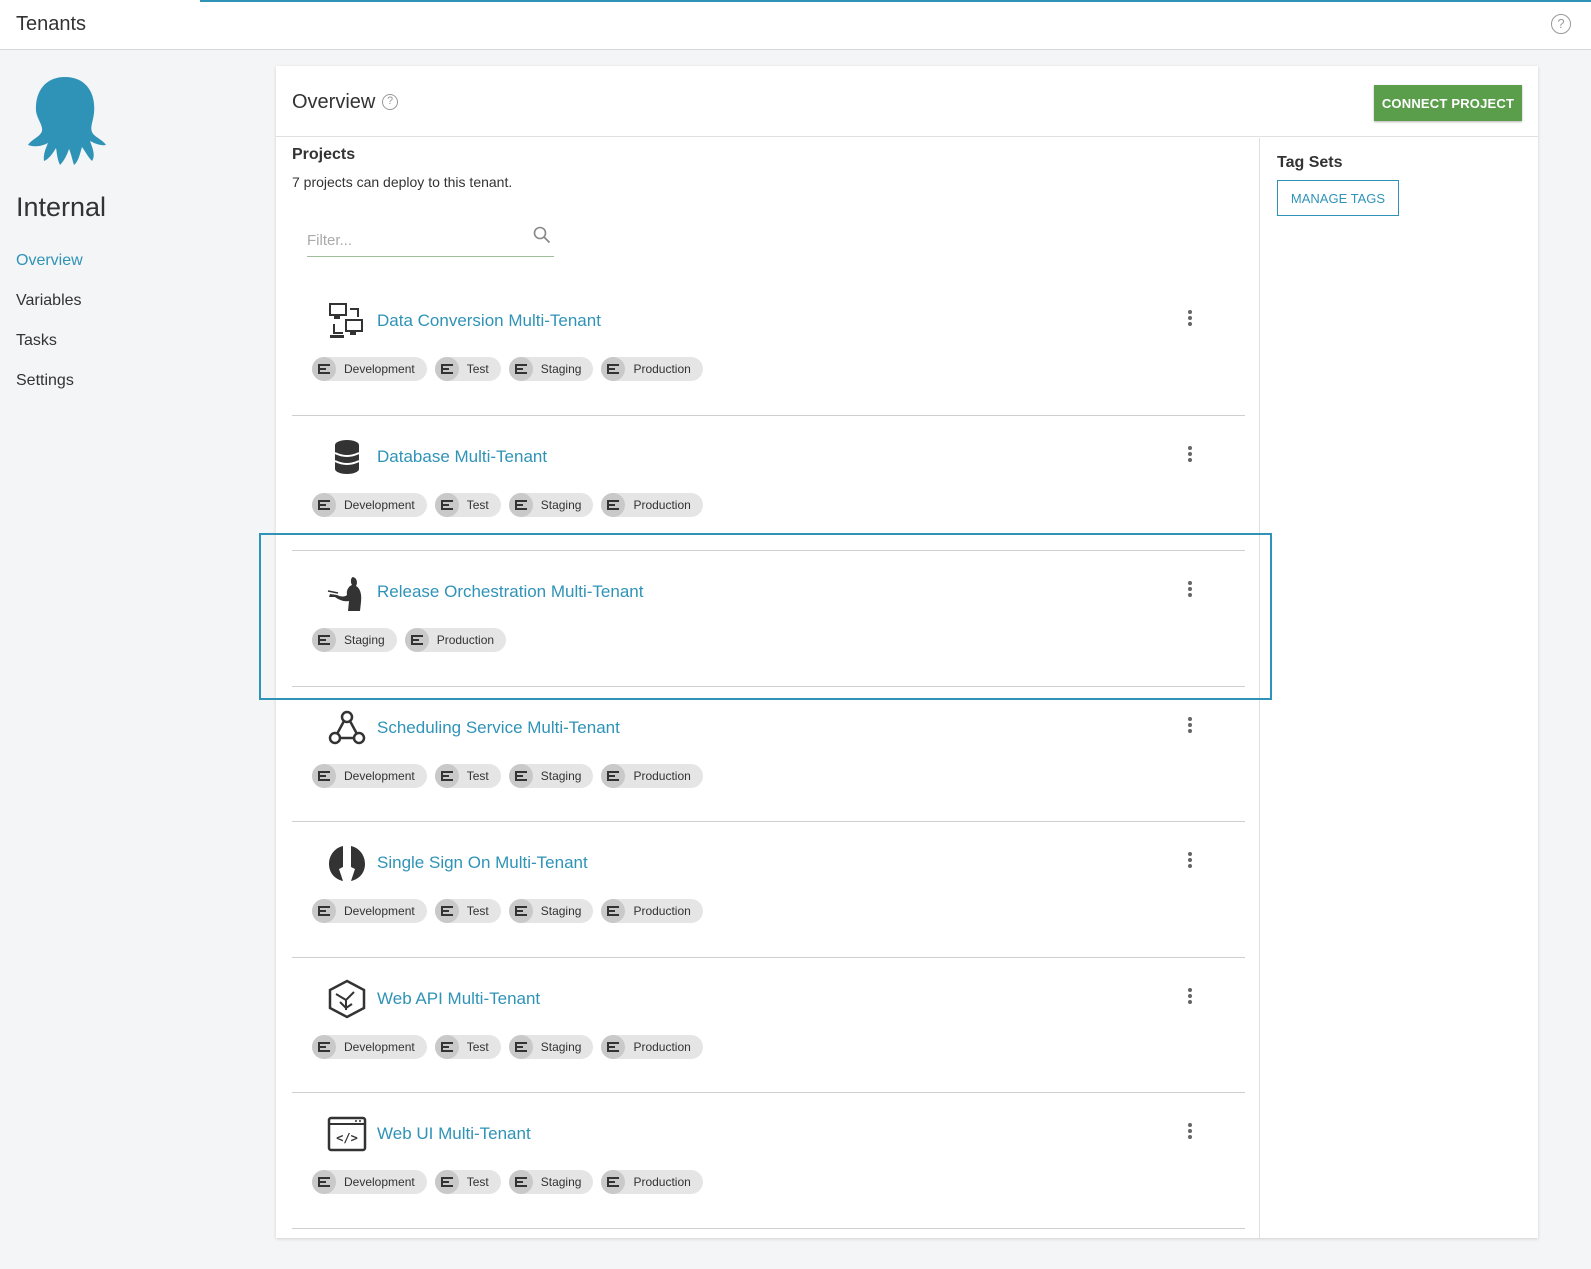 The width and height of the screenshot is (1591, 1269). What do you see at coordinates (482, 863) in the screenshot?
I see `project-name-link: Single Sign On Multi-Tenant` at bounding box center [482, 863].